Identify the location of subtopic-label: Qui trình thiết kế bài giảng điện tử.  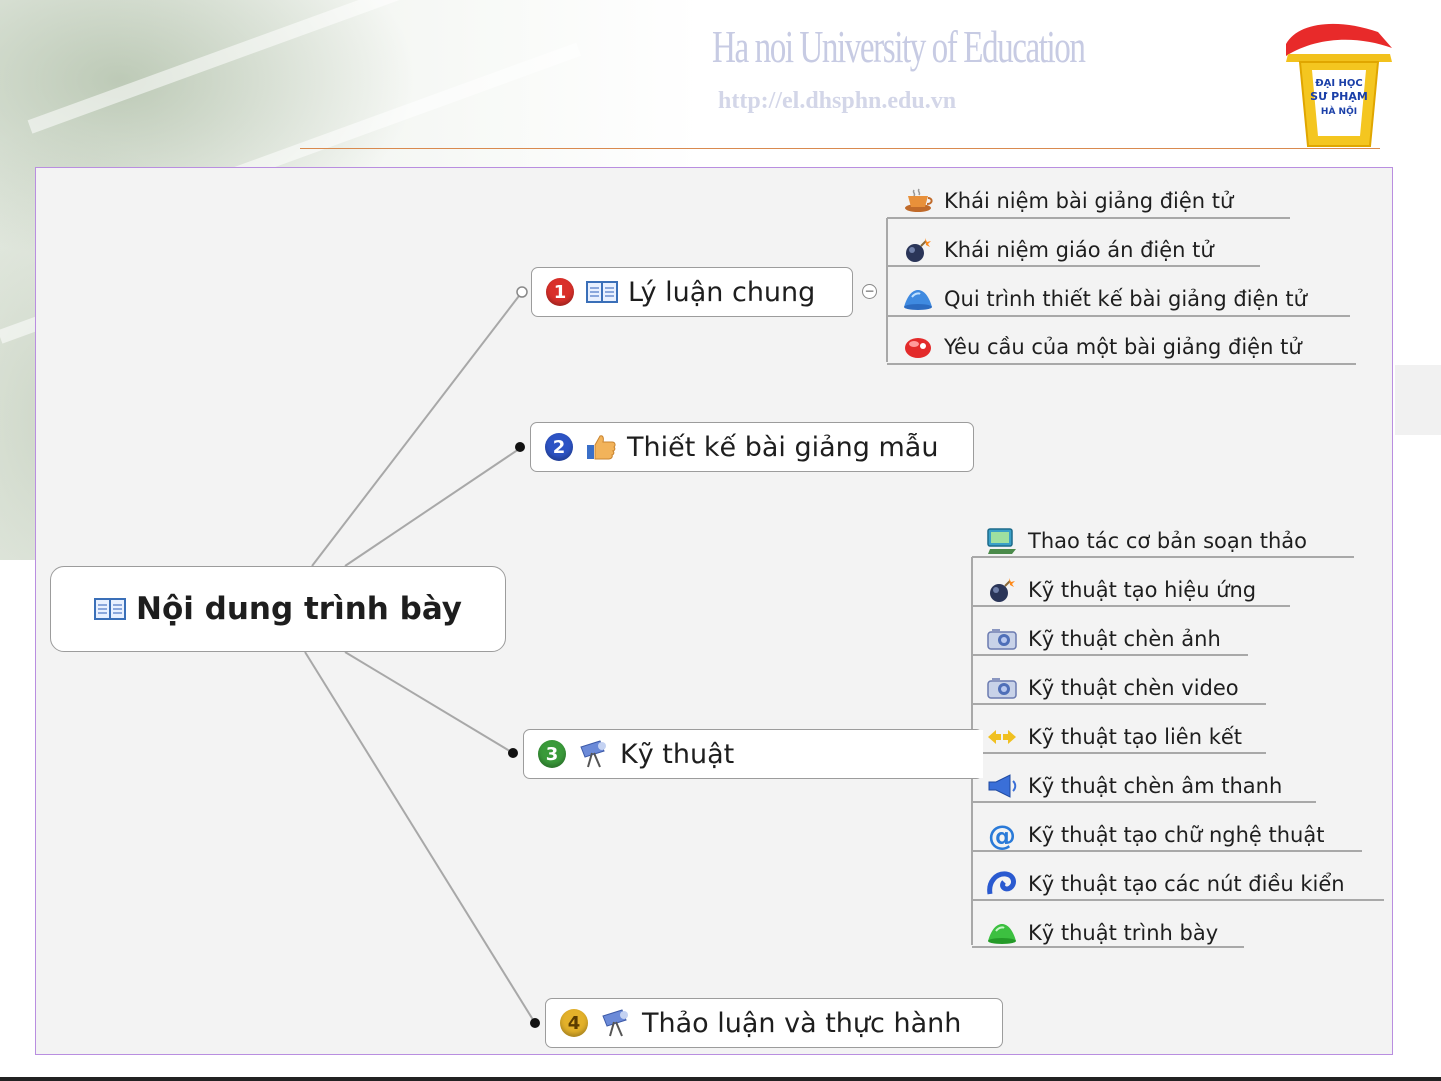
(1125, 299).